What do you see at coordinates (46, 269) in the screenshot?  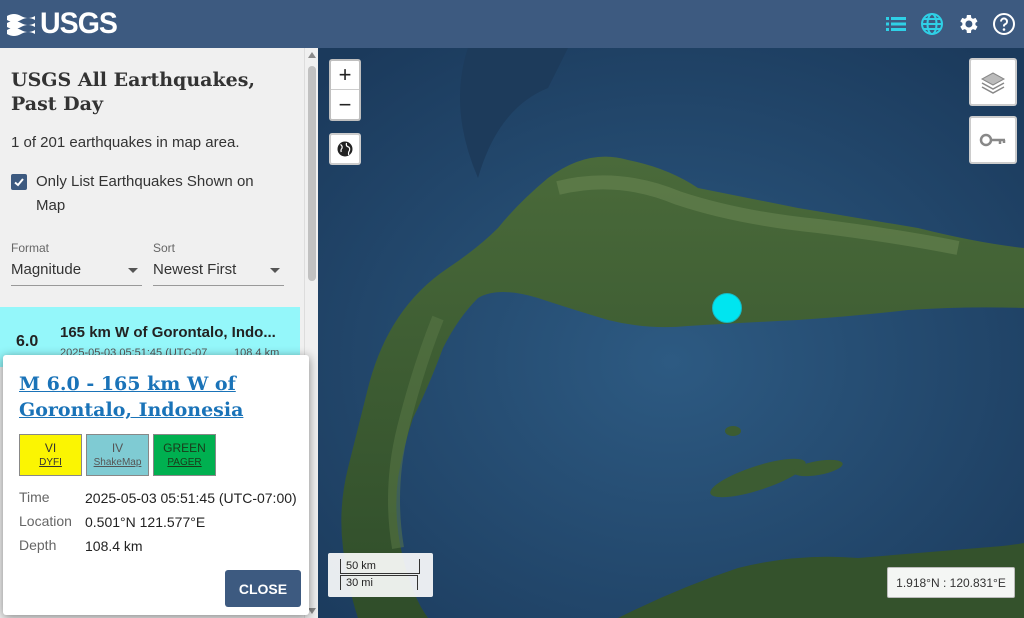 I see `format-value: Magnitude` at bounding box center [46, 269].